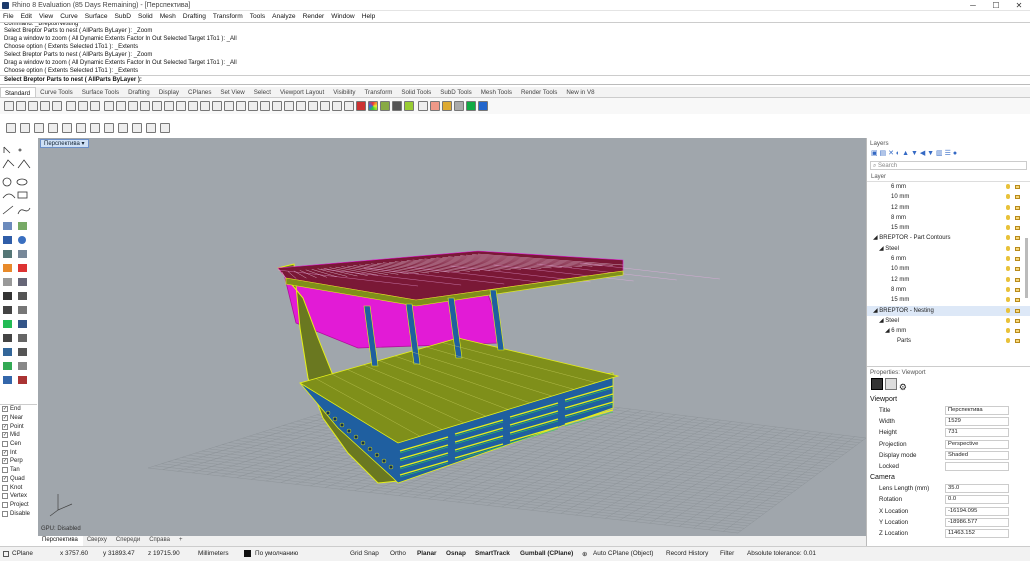  I want to click on property-value: 35.0, so click(977, 489).